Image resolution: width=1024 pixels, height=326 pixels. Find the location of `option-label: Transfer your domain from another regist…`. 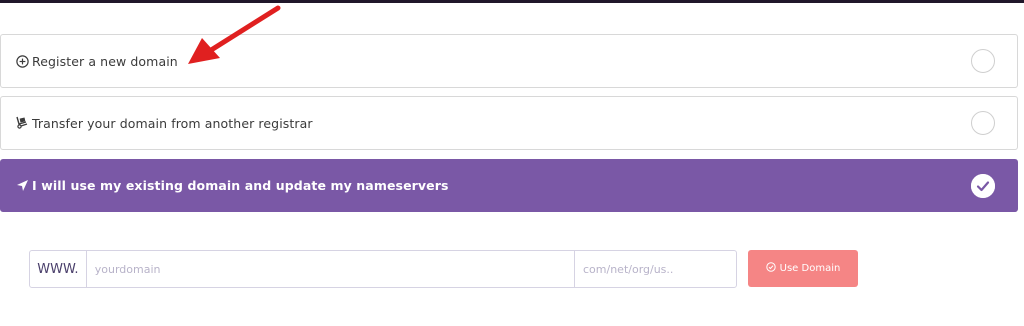

option-label: Transfer your domain from another regist… is located at coordinates (172, 123).